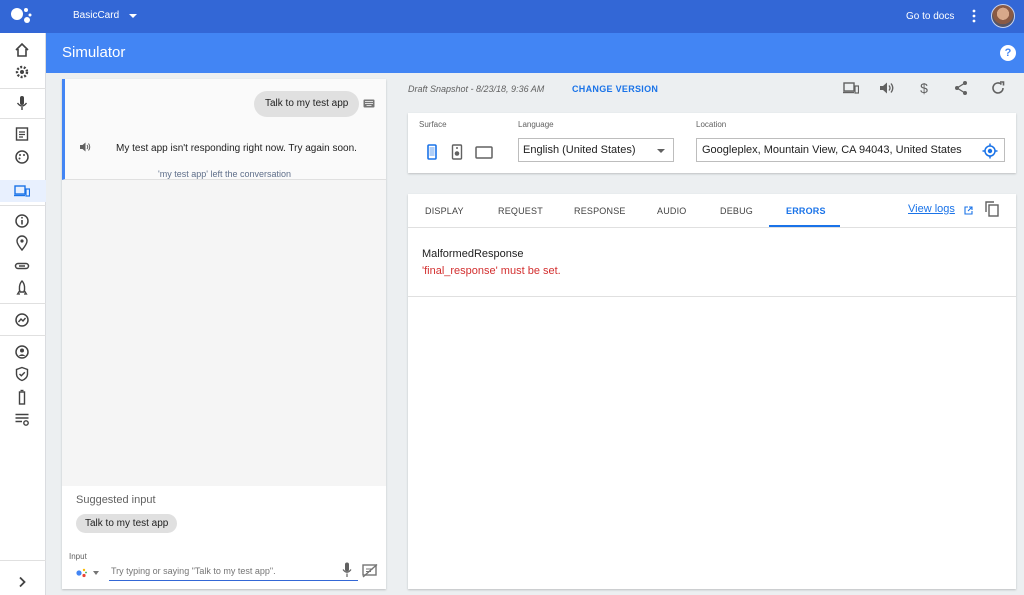 The height and width of the screenshot is (595, 1024). Describe the element at coordinates (712, 296) in the screenshot. I see `divider` at that location.